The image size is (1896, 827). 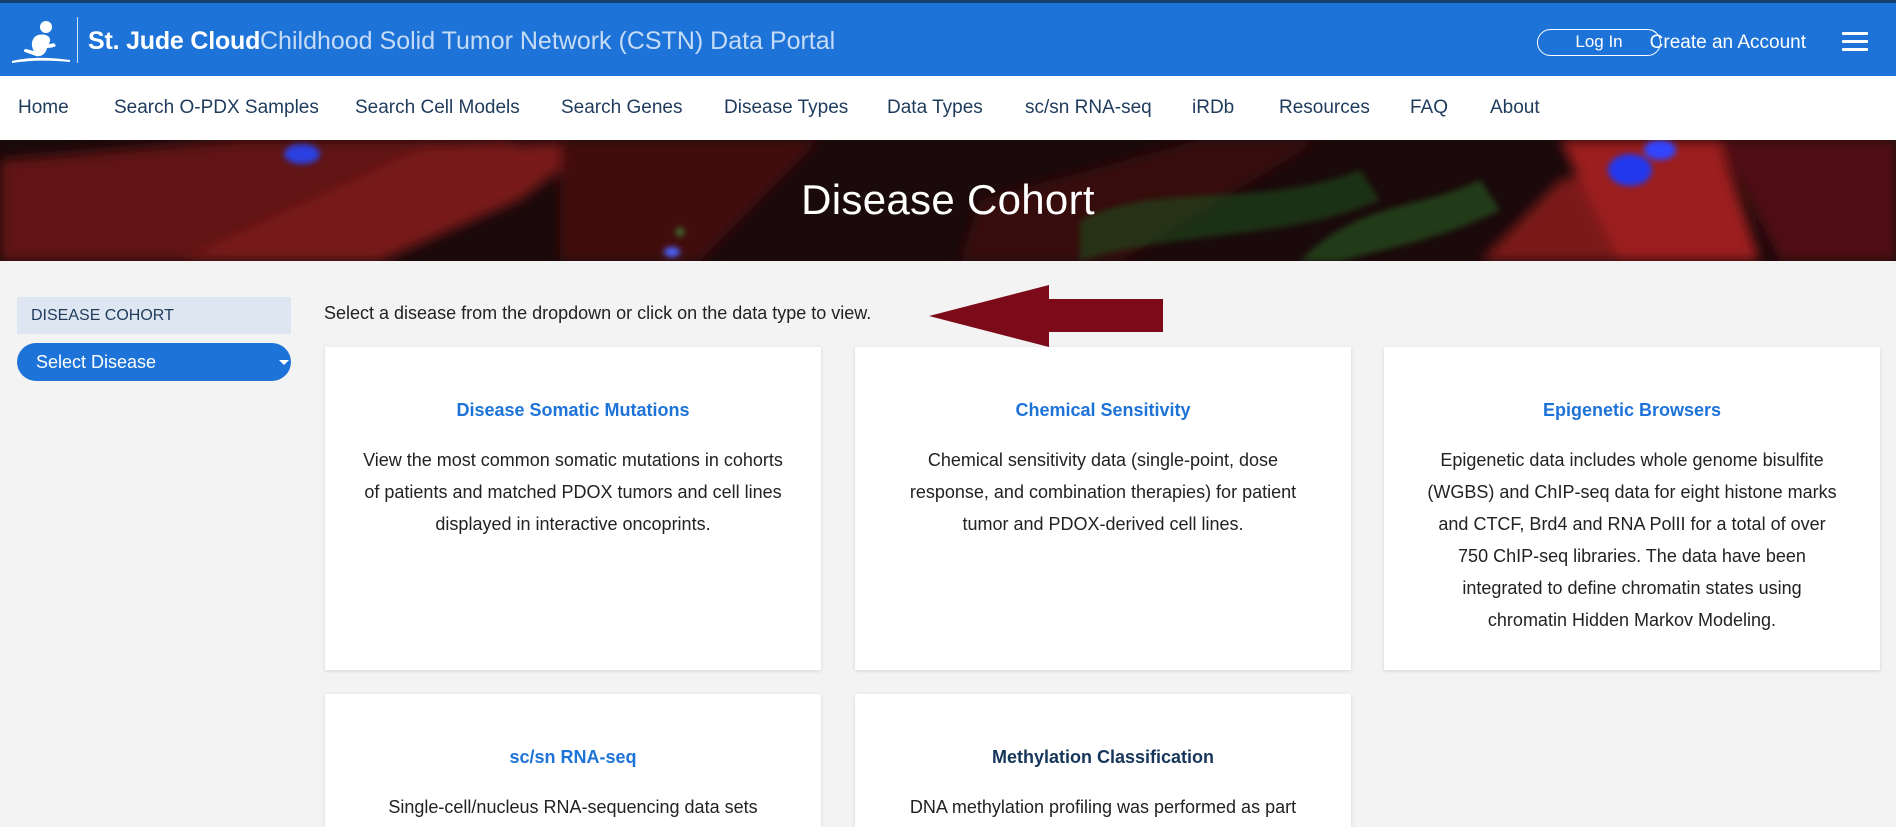 I want to click on nav-item-sc-sn-rna-seq: sc/sn RNA-seq, so click(x=1088, y=108).